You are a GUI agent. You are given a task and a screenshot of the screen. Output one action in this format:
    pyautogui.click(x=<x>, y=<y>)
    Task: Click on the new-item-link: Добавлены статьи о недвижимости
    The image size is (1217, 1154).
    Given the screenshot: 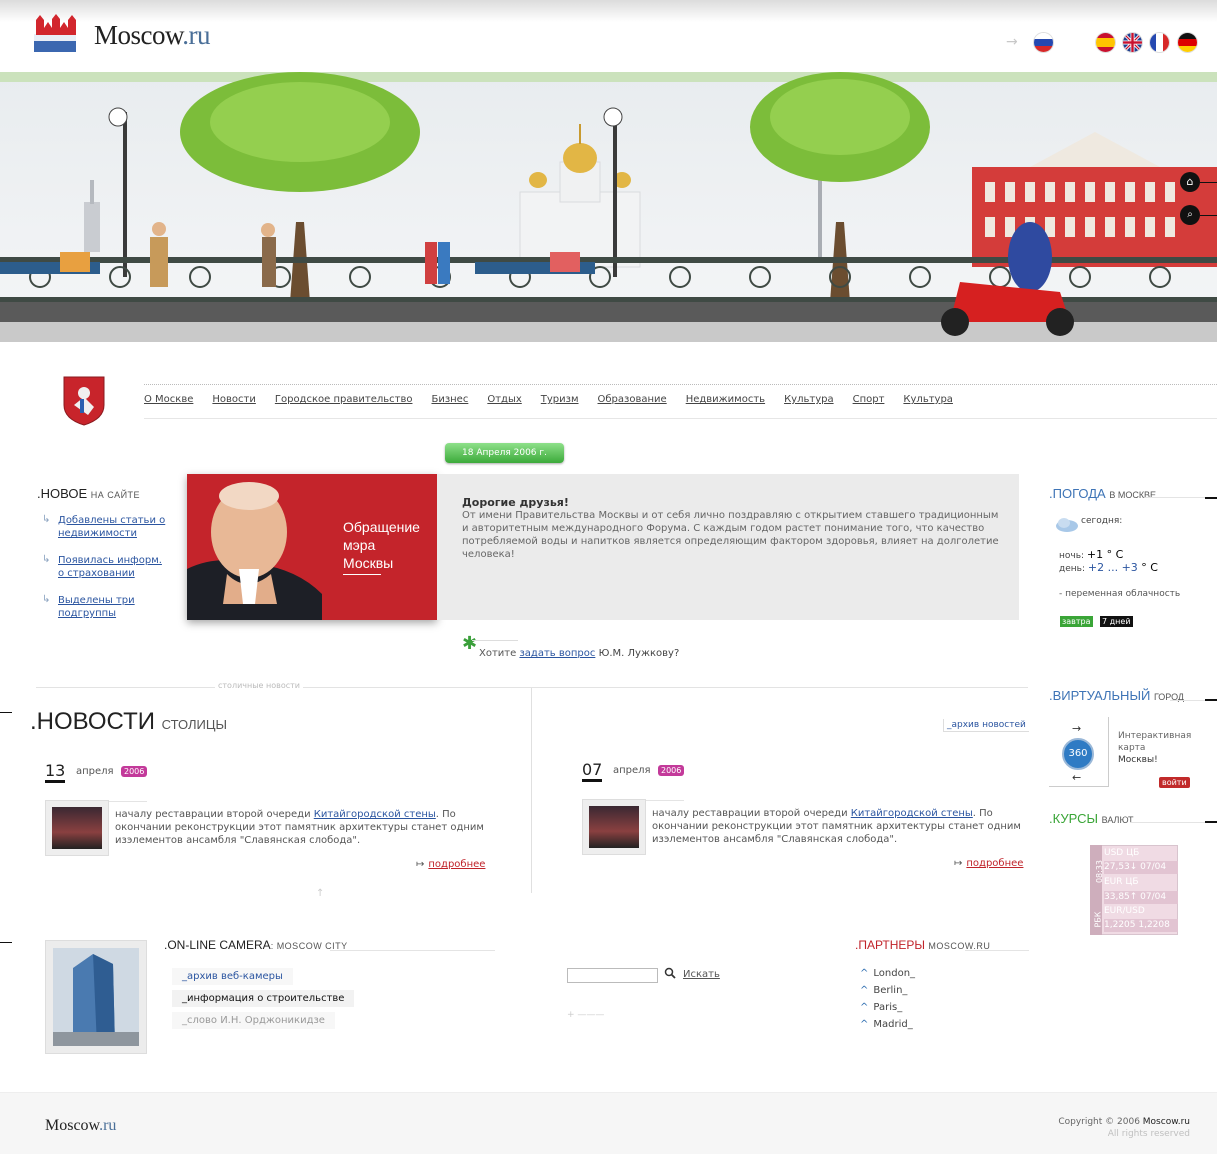 What is the action you would take?
    pyautogui.click(x=114, y=527)
    